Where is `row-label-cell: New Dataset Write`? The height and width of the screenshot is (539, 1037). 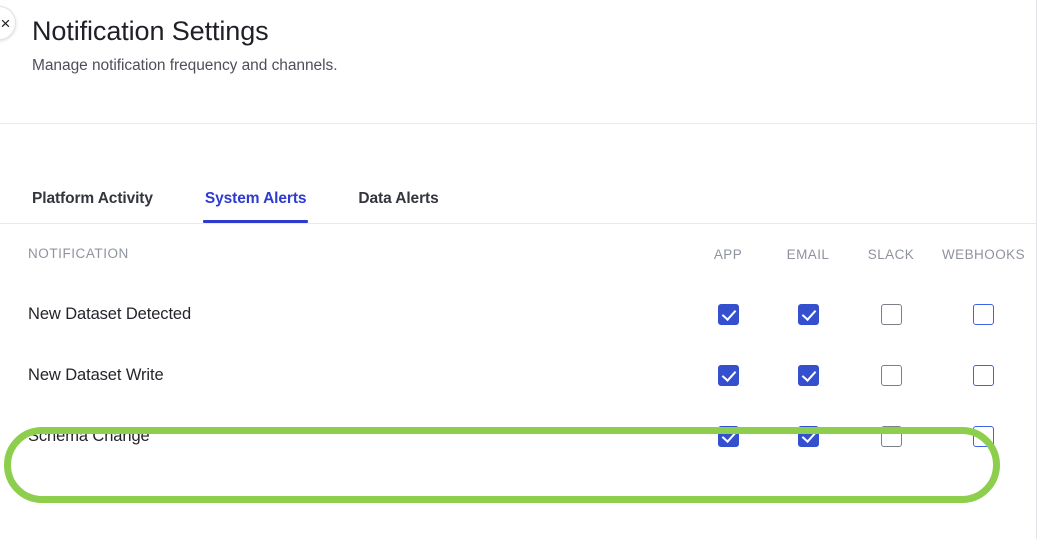
row-label-cell: New Dataset Write is located at coordinates (359, 375).